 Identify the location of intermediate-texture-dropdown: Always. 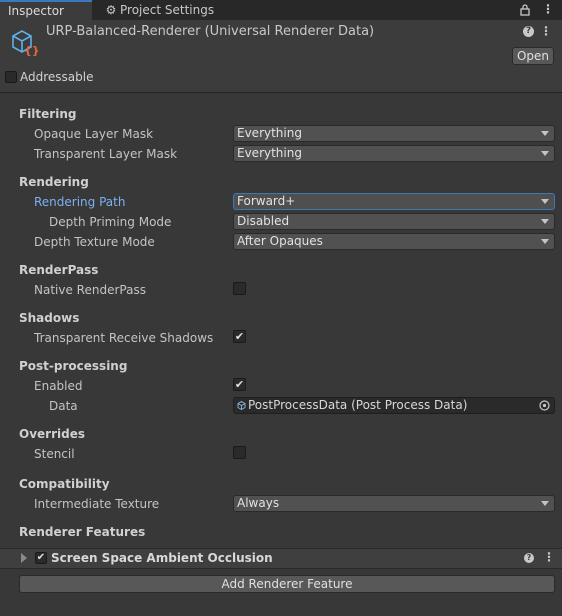
(394, 503).